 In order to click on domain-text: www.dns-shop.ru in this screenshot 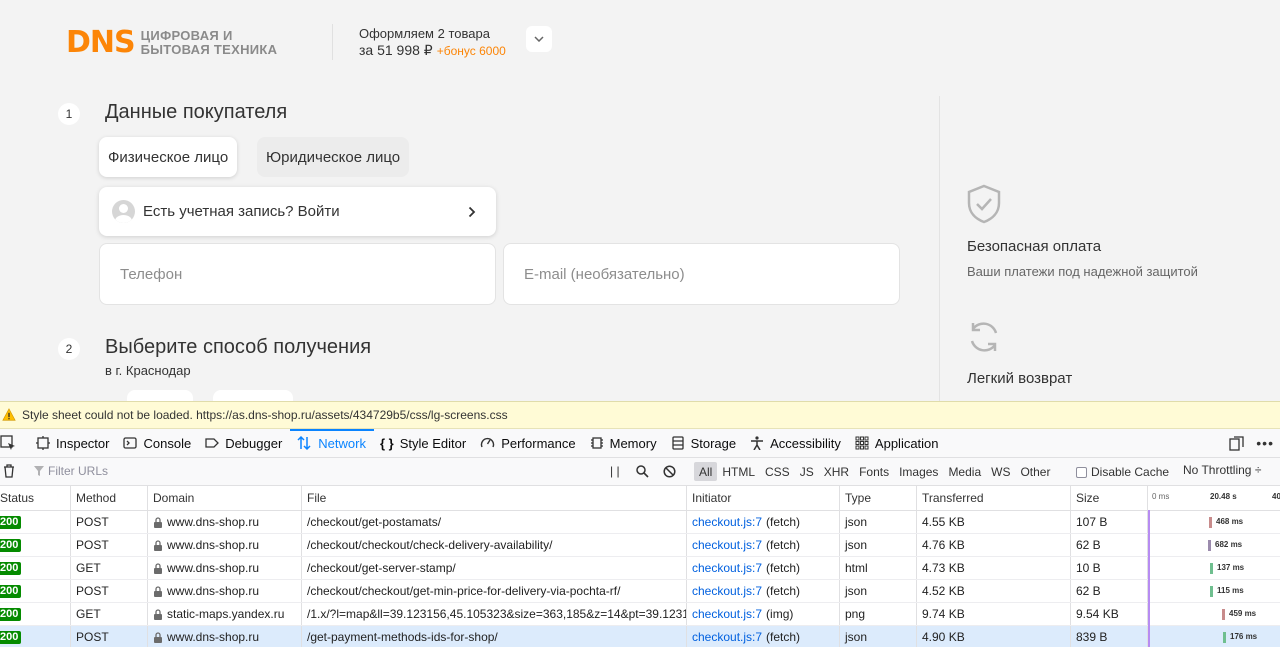, I will do `click(213, 545)`.